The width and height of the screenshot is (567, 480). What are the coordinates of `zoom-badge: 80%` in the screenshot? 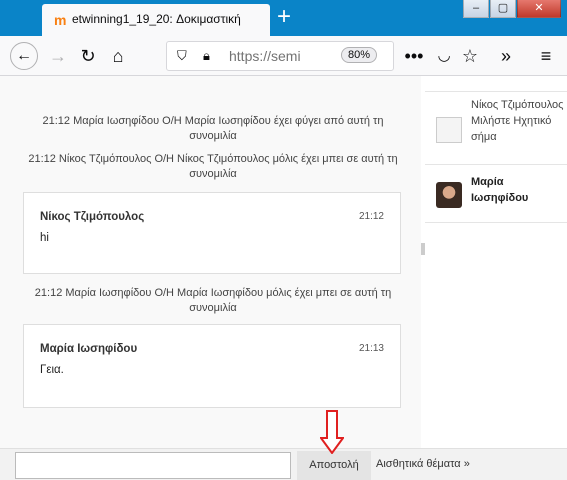 It's located at (359, 55).